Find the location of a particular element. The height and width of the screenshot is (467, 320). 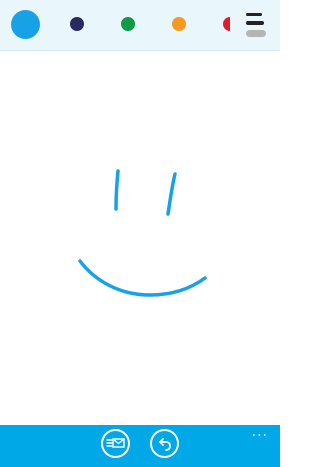

stroke-width-icon is located at coordinates (255, 25).